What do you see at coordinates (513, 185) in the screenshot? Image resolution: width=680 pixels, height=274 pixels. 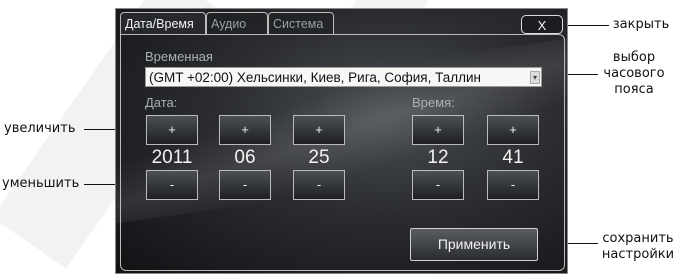 I see `minute-decrement-button: -` at bounding box center [513, 185].